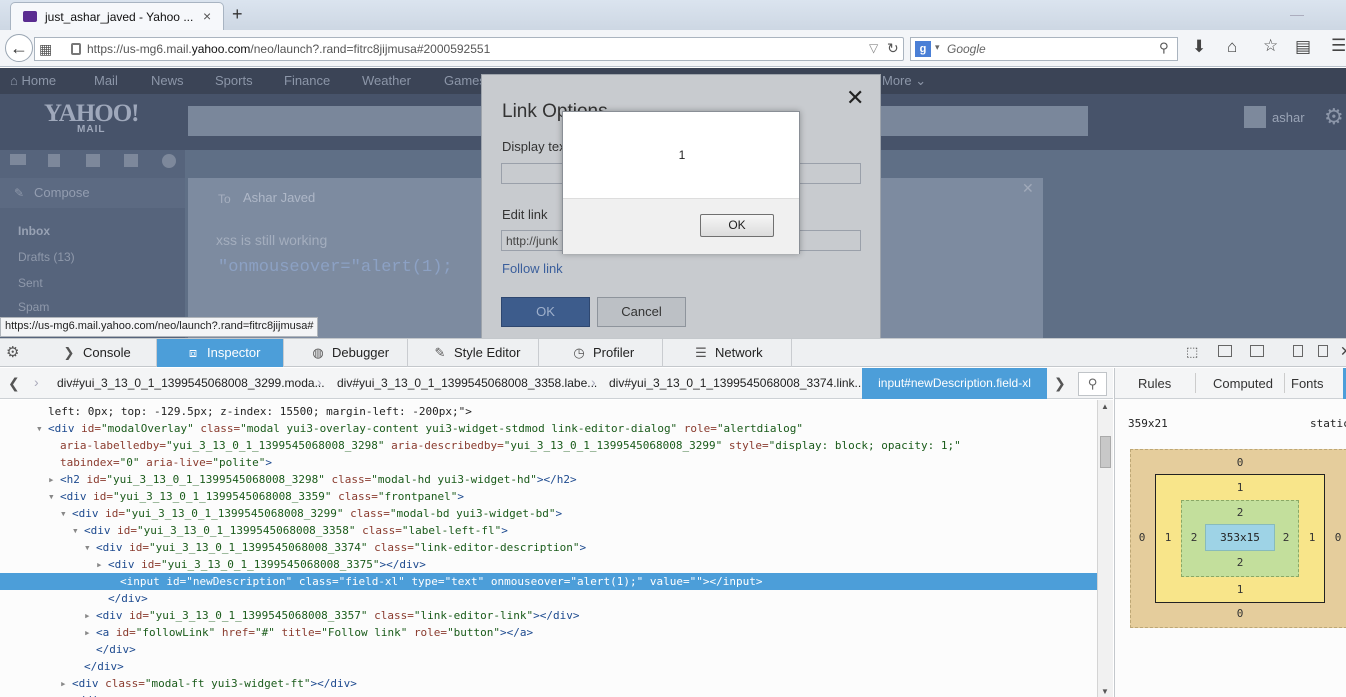 Image resolution: width=1346 pixels, height=697 pixels. Describe the element at coordinates (106, 80) in the screenshot. I see `yahoo-nav-mail: Mail` at that location.